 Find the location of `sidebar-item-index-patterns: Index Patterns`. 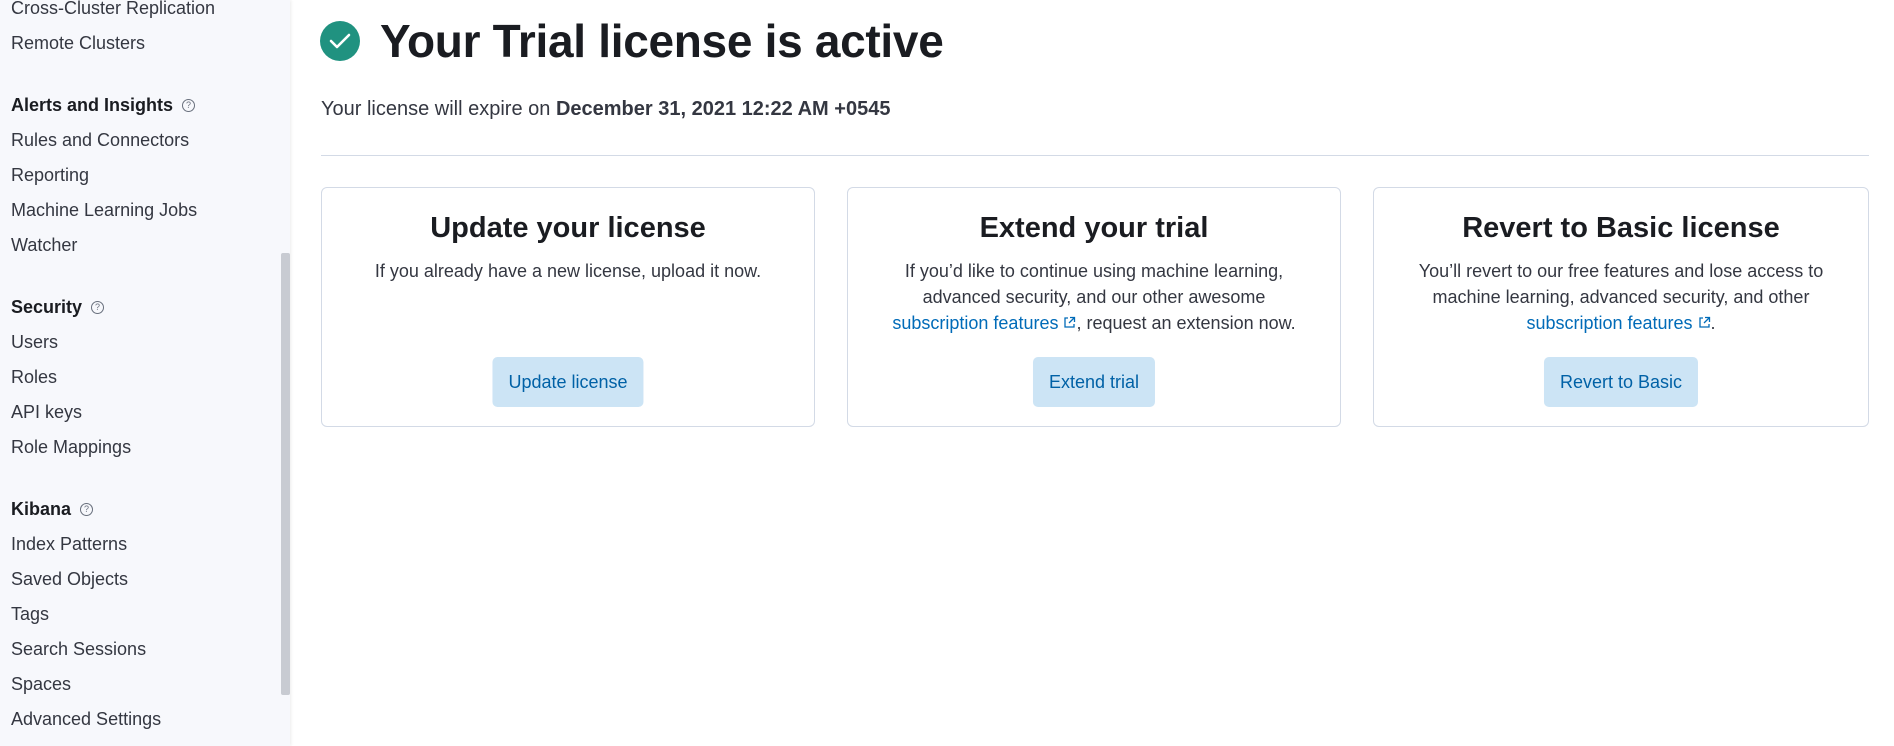

sidebar-item-index-patterns: Index Patterns is located at coordinates (143, 544).